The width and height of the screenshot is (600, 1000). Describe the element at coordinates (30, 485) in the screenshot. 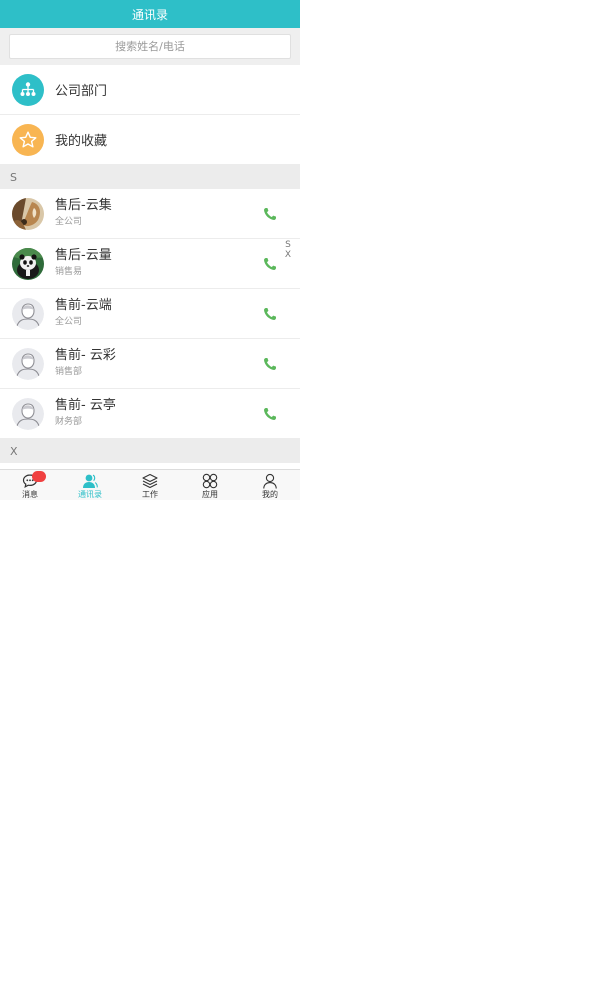

I see `tab-messages: 消息` at that location.